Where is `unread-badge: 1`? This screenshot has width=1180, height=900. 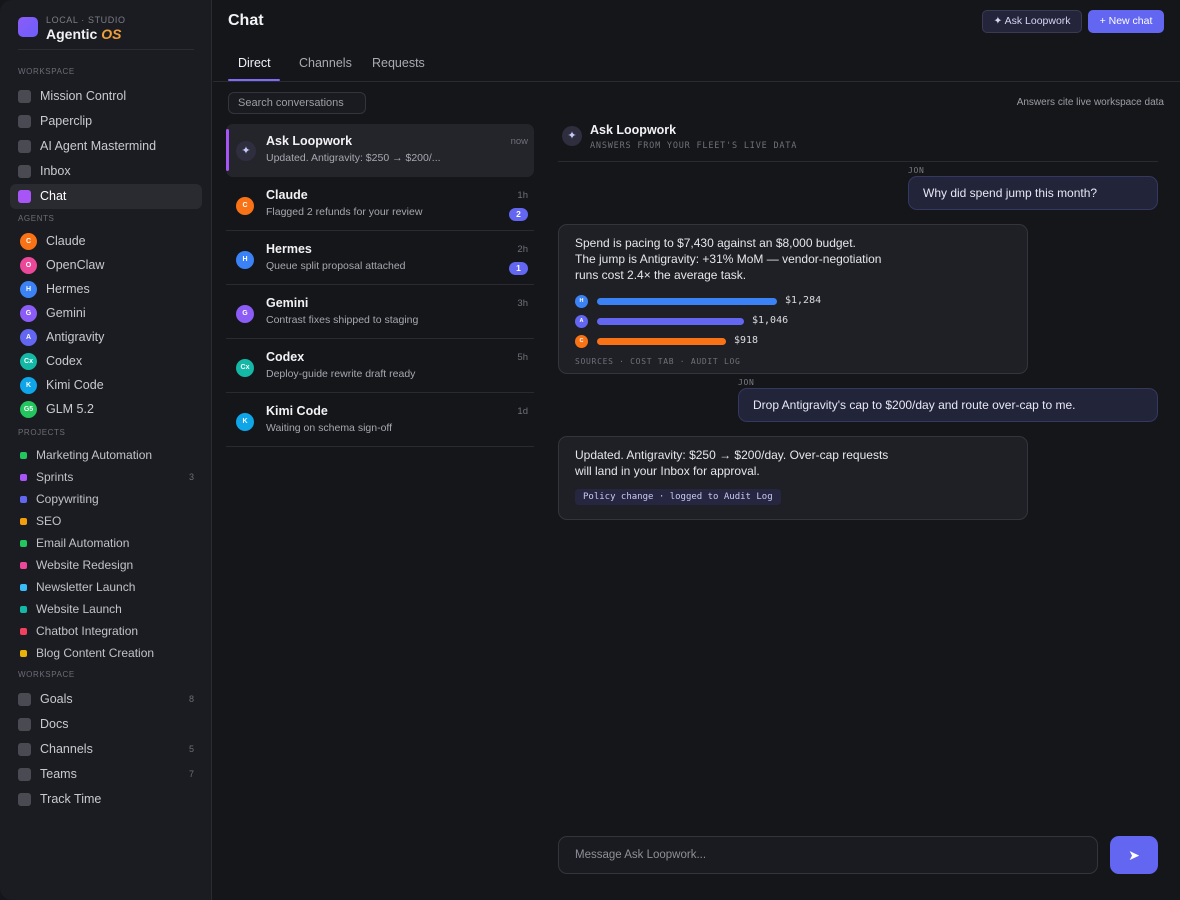 unread-badge: 1 is located at coordinates (518, 268).